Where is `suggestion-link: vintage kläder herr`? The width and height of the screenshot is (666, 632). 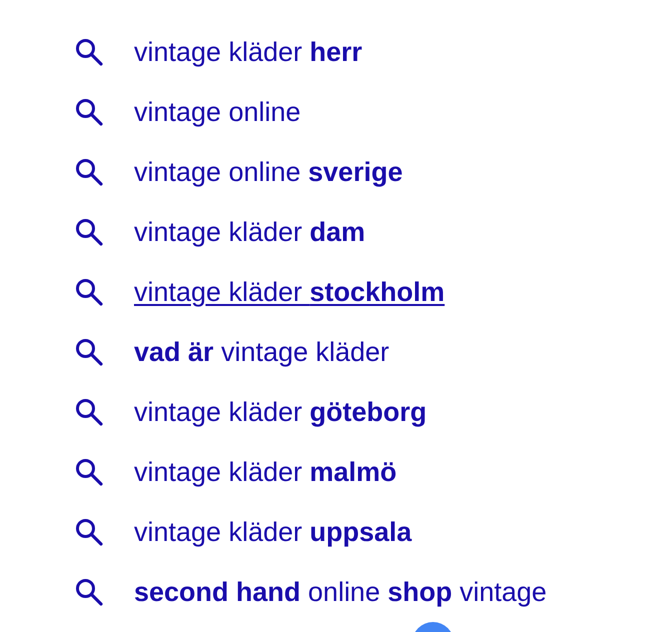 suggestion-link: vintage kläder herr is located at coordinates (248, 52).